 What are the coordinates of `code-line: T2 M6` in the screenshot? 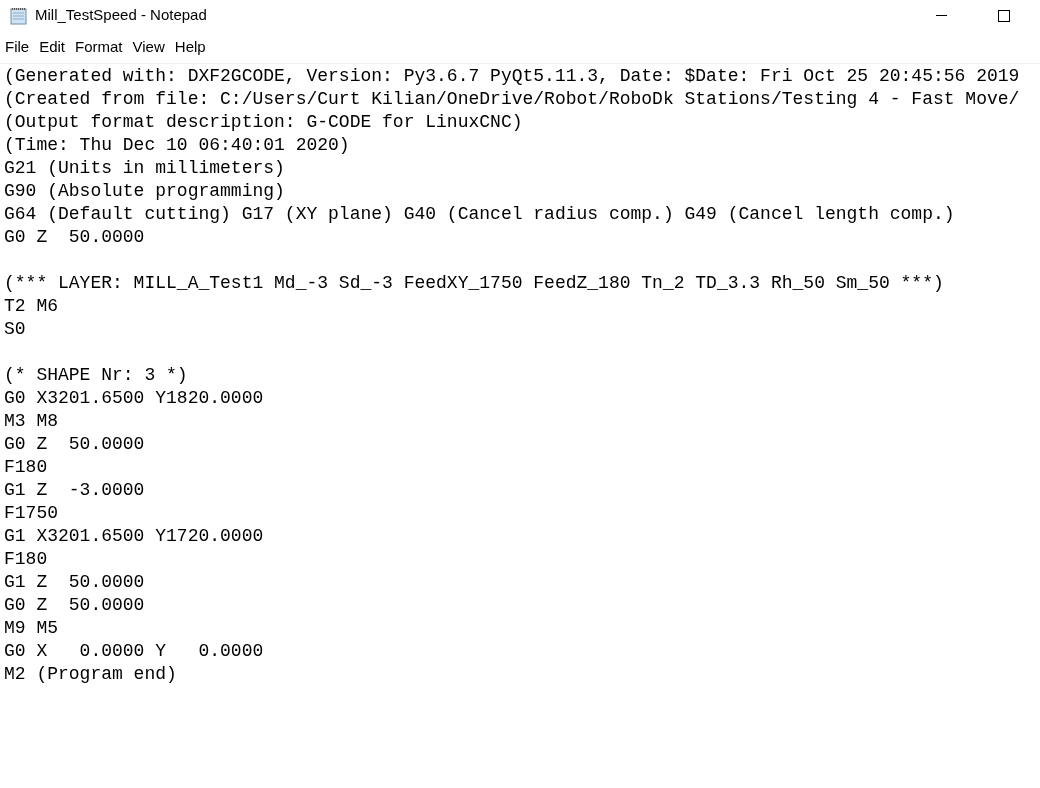 It's located at (31, 306).